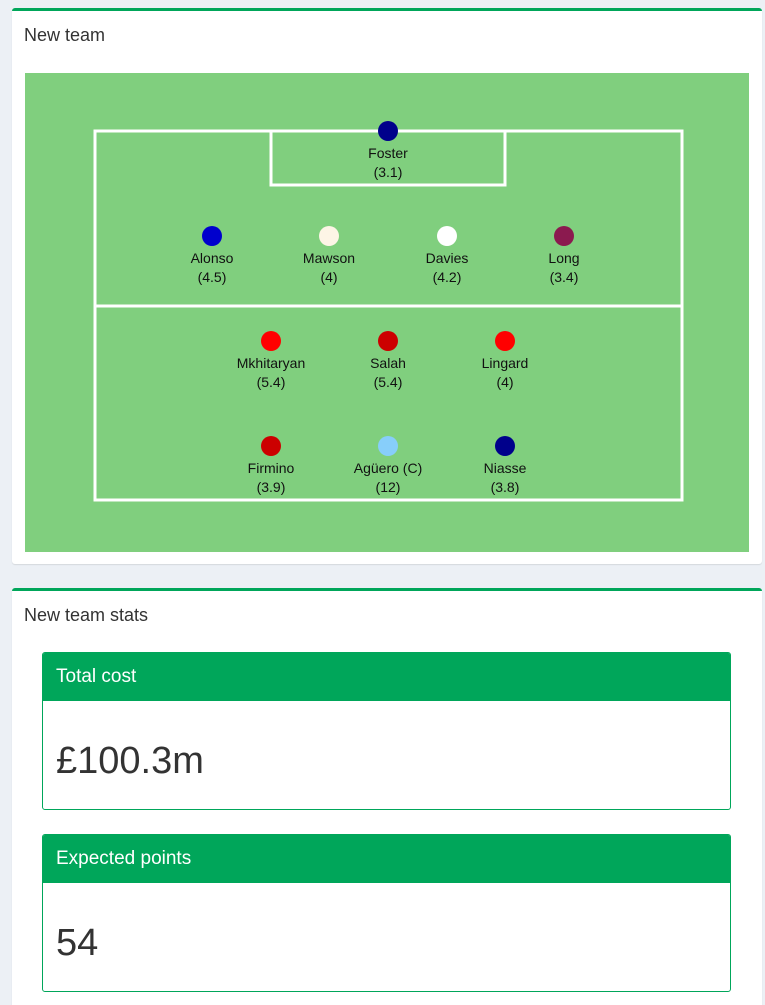  I want to click on player-name: Foster, so click(388, 153).